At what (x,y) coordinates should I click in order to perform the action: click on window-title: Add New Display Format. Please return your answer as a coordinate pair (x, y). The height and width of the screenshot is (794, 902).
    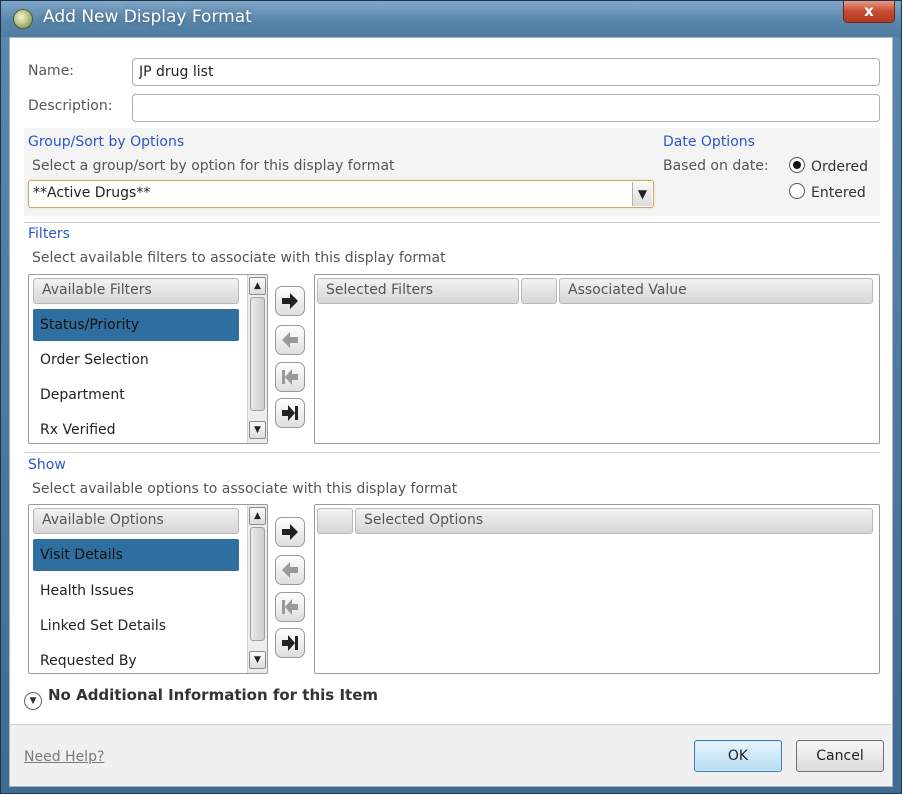
    Looking at the image, I should click on (147, 17).